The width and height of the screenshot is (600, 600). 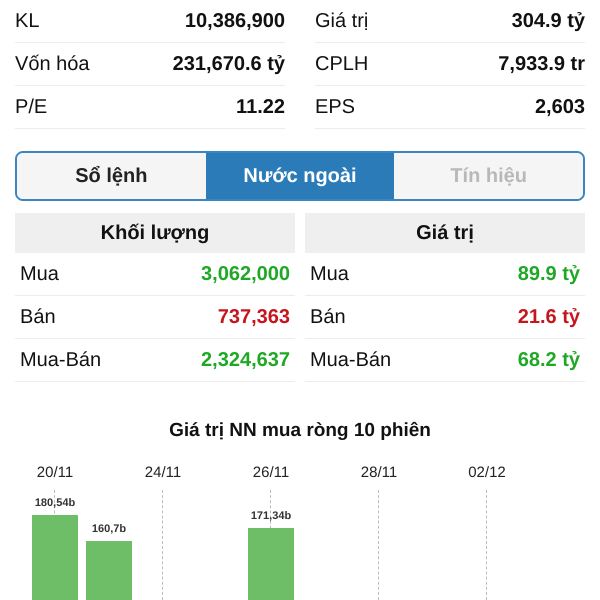 What do you see at coordinates (254, 317) in the screenshot?
I see `row-value: 737,363` at bounding box center [254, 317].